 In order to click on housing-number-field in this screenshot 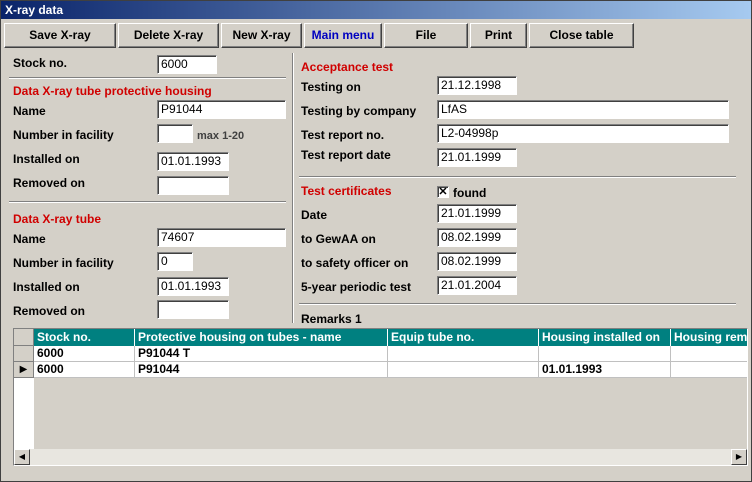, I will do `click(175, 133)`.